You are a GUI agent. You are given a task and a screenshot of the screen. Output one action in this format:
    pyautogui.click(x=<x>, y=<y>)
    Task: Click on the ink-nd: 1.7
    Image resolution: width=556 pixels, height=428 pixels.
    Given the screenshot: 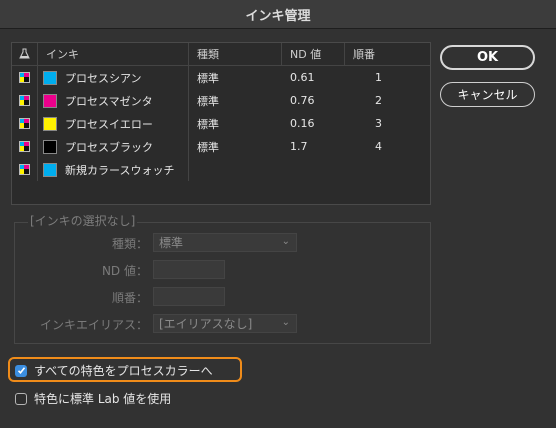 What is the action you would take?
    pyautogui.click(x=299, y=146)
    